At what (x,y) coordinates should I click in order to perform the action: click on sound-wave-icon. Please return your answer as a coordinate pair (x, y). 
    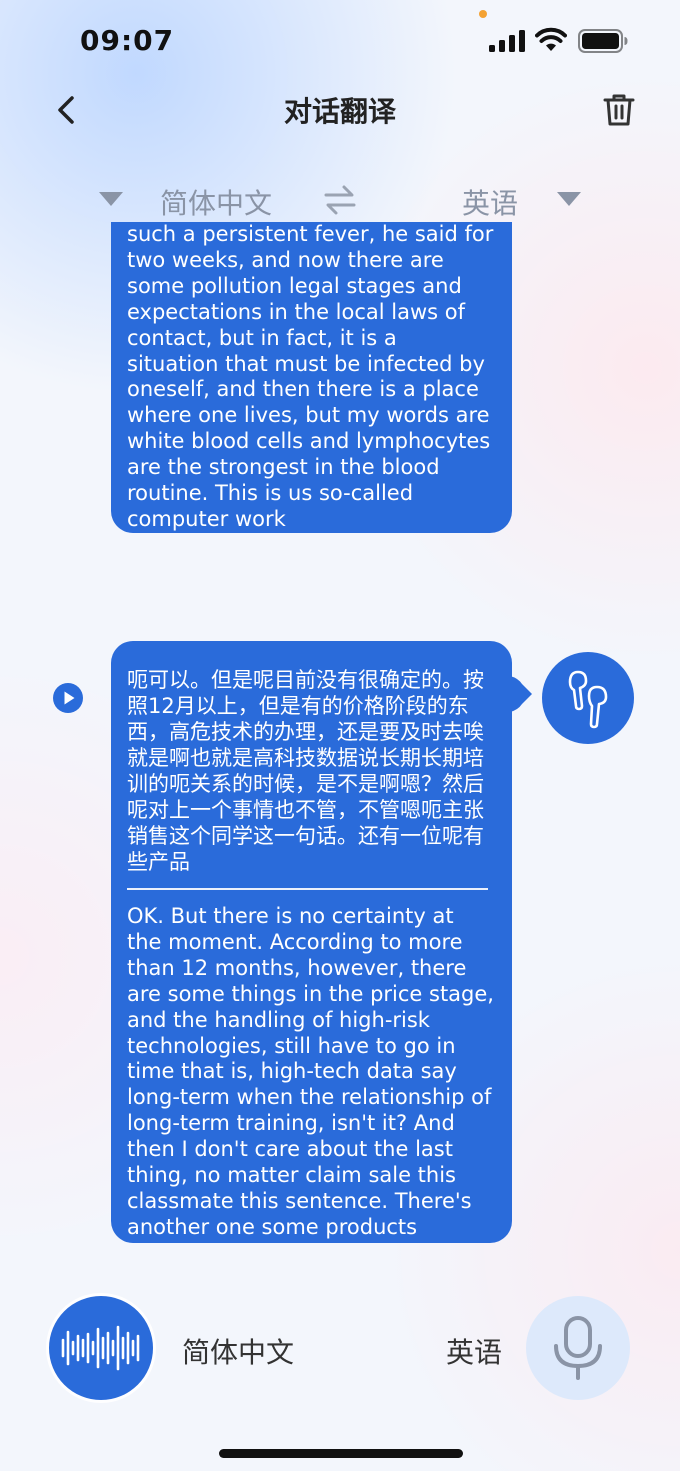
    Looking at the image, I should click on (100, 1348).